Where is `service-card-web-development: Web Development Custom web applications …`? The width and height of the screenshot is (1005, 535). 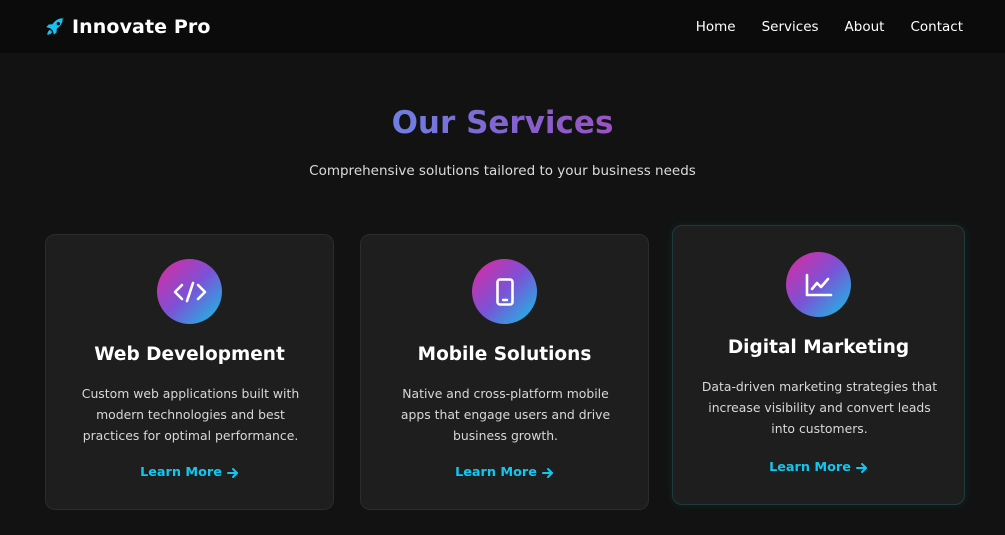 service-card-web-development: Web Development Custom web applications … is located at coordinates (189, 372).